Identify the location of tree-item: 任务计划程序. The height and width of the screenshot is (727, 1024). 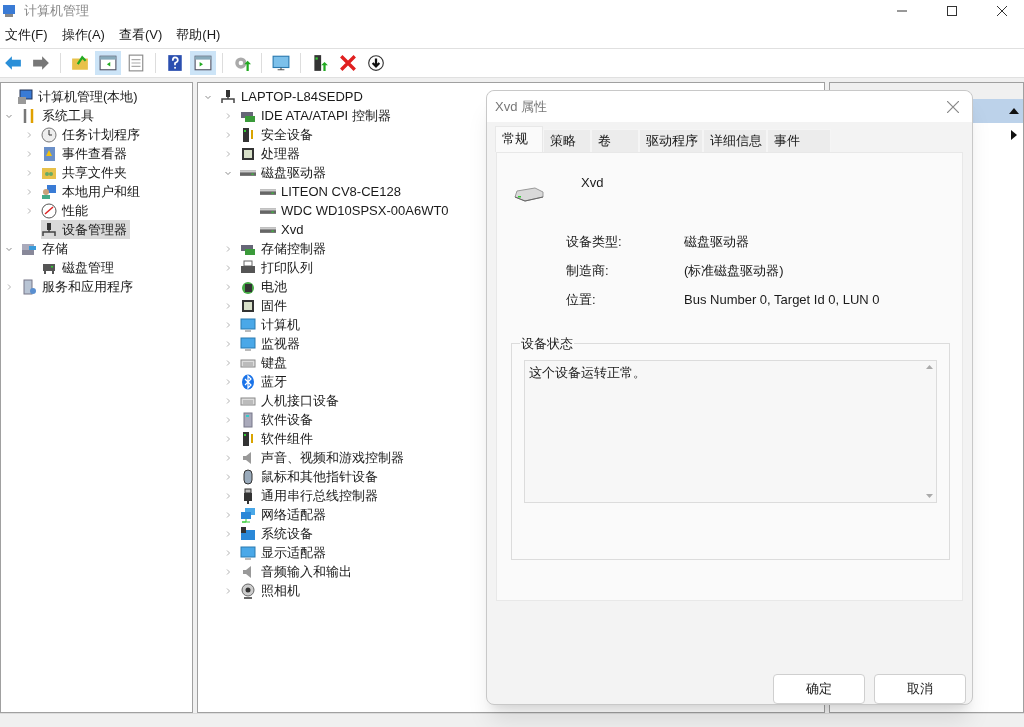
(92, 134).